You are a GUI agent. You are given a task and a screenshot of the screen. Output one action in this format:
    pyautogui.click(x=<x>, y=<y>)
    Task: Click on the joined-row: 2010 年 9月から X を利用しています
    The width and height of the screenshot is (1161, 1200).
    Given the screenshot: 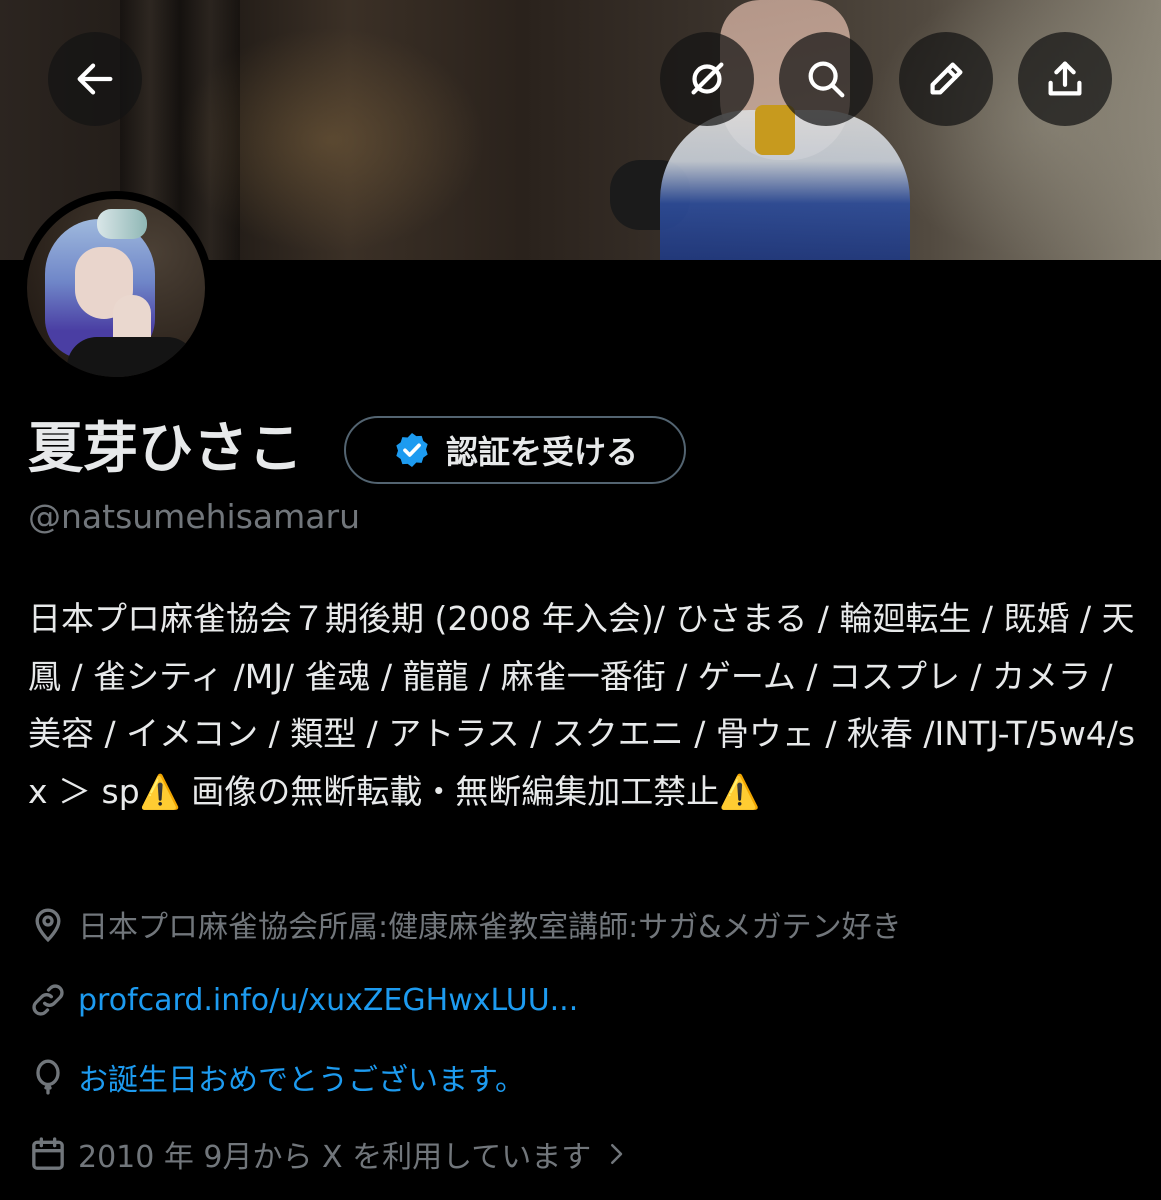 What is the action you would take?
    pyautogui.click(x=329, y=1154)
    